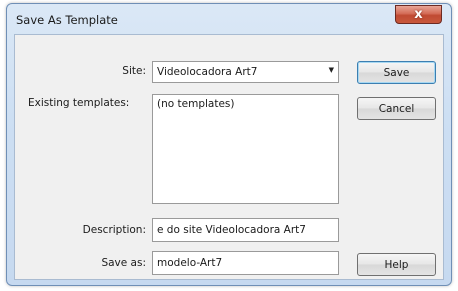  What do you see at coordinates (79, 103) in the screenshot?
I see `existing-templates-label: Existing templates:` at bounding box center [79, 103].